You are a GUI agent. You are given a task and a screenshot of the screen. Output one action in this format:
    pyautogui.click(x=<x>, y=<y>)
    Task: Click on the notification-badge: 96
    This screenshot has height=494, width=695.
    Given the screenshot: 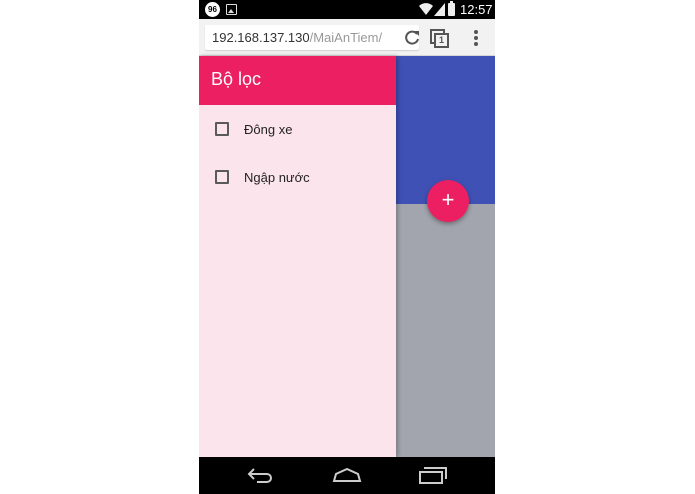 What is the action you would take?
    pyautogui.click(x=212, y=9)
    